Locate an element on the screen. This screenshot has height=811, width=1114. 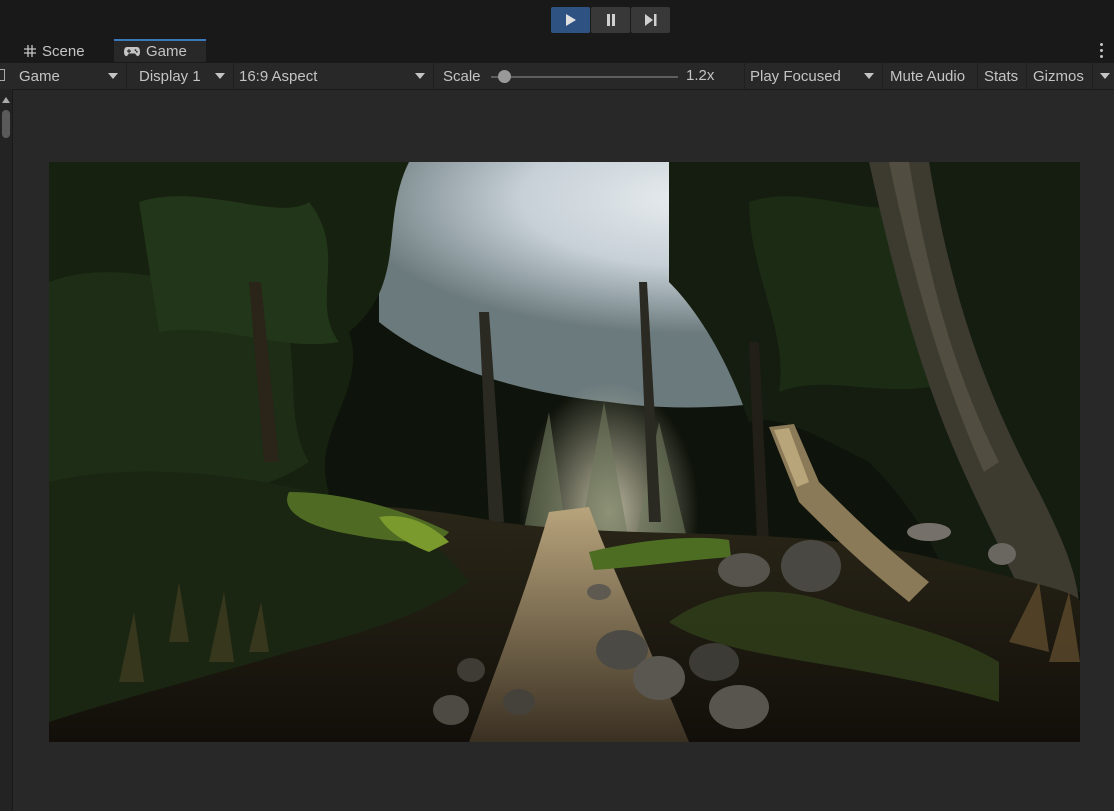
panel-edge-icon is located at coordinates (2, 75).